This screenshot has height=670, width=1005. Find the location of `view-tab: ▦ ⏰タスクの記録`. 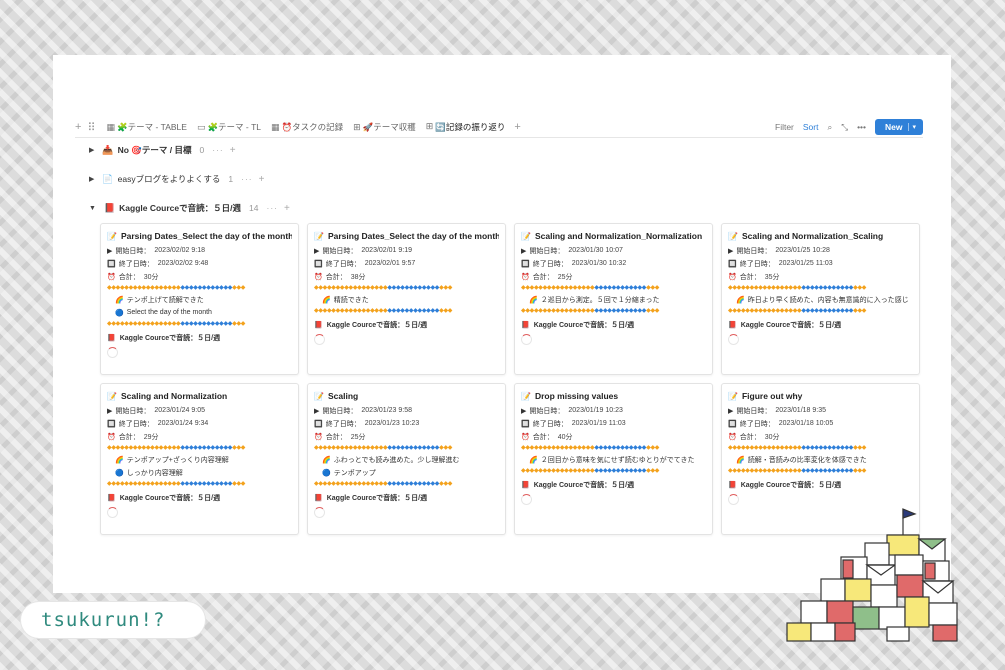

view-tab: ▦ ⏰タスクの記録 is located at coordinates (307, 127).